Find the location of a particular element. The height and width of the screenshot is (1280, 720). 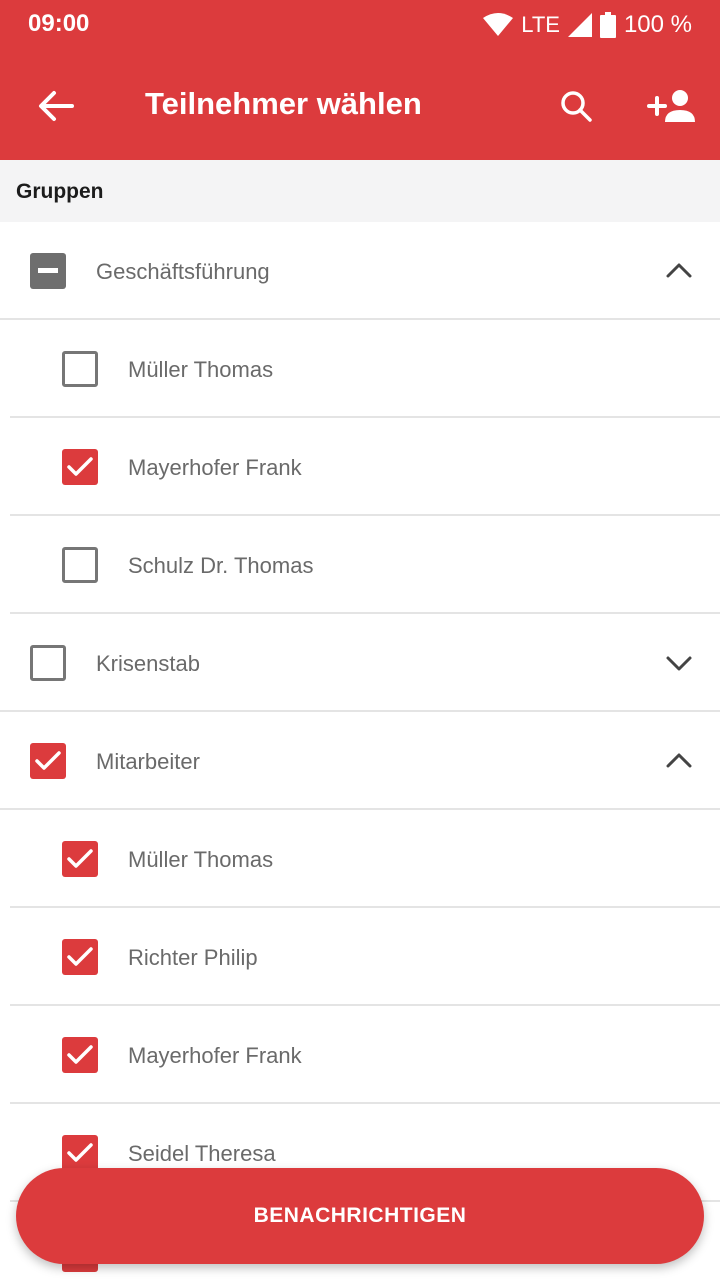

battery-level: 100 % is located at coordinates (657, 24).